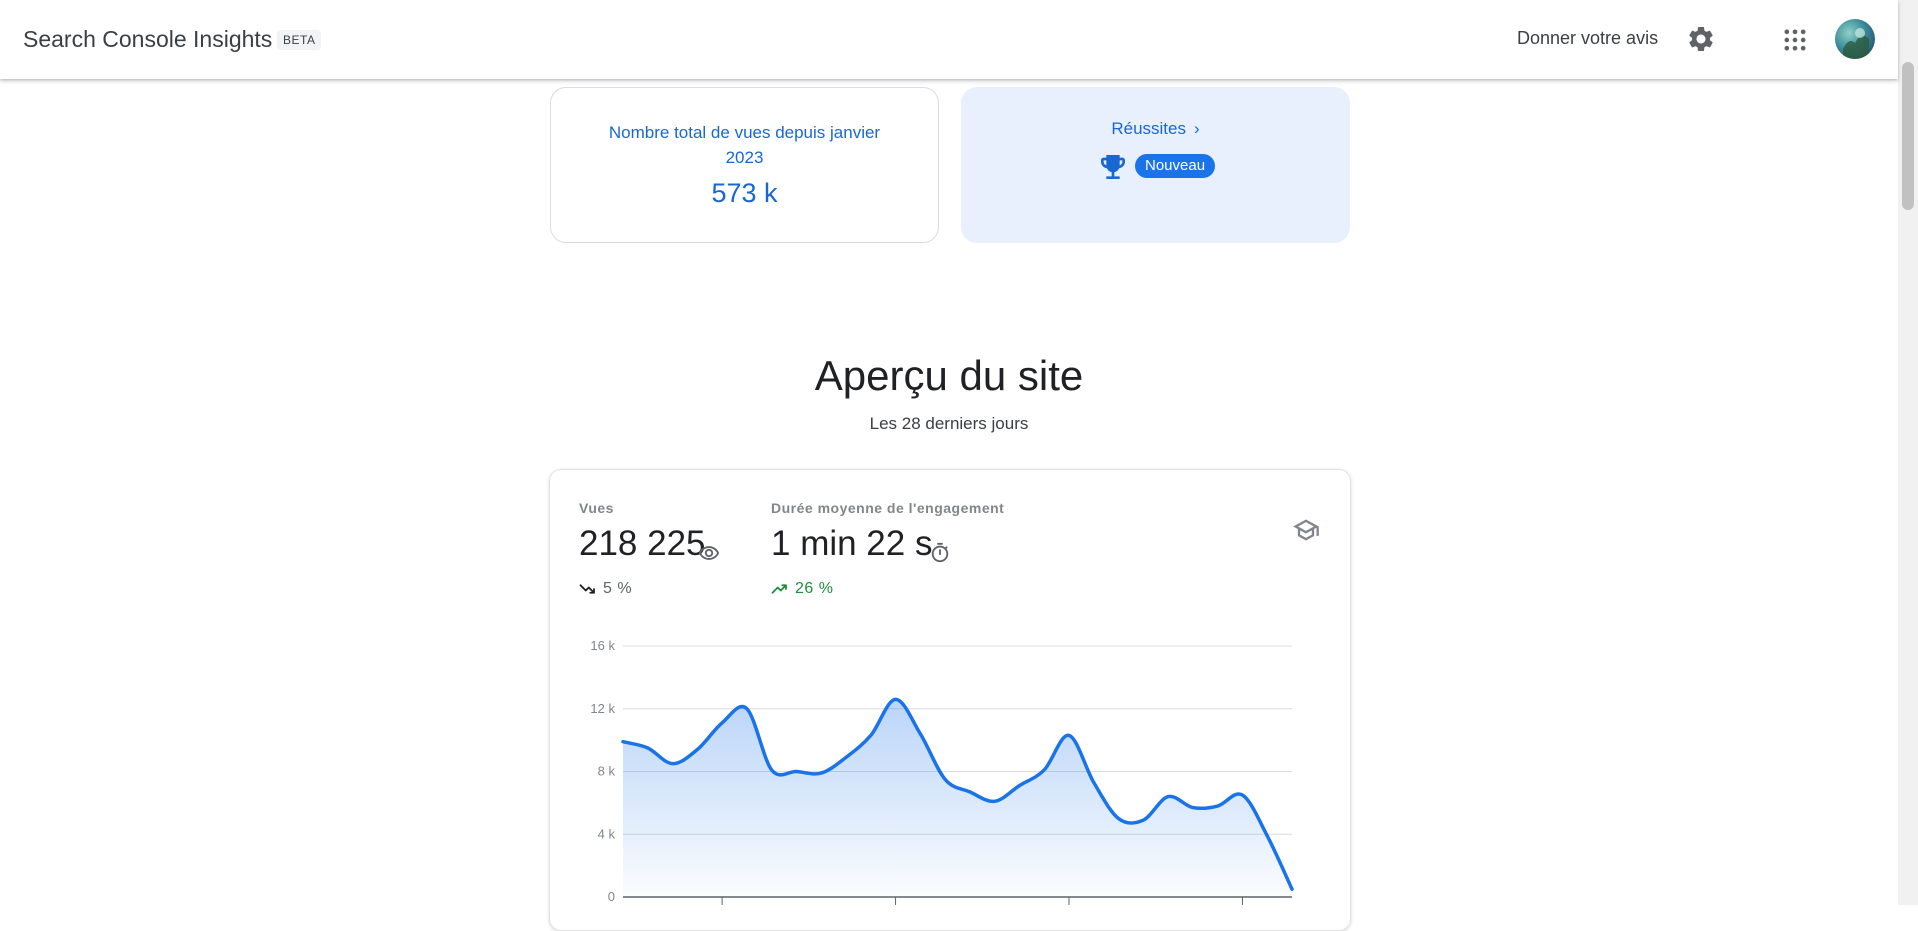  I want to click on y-tick-label: 0, so click(611, 896).